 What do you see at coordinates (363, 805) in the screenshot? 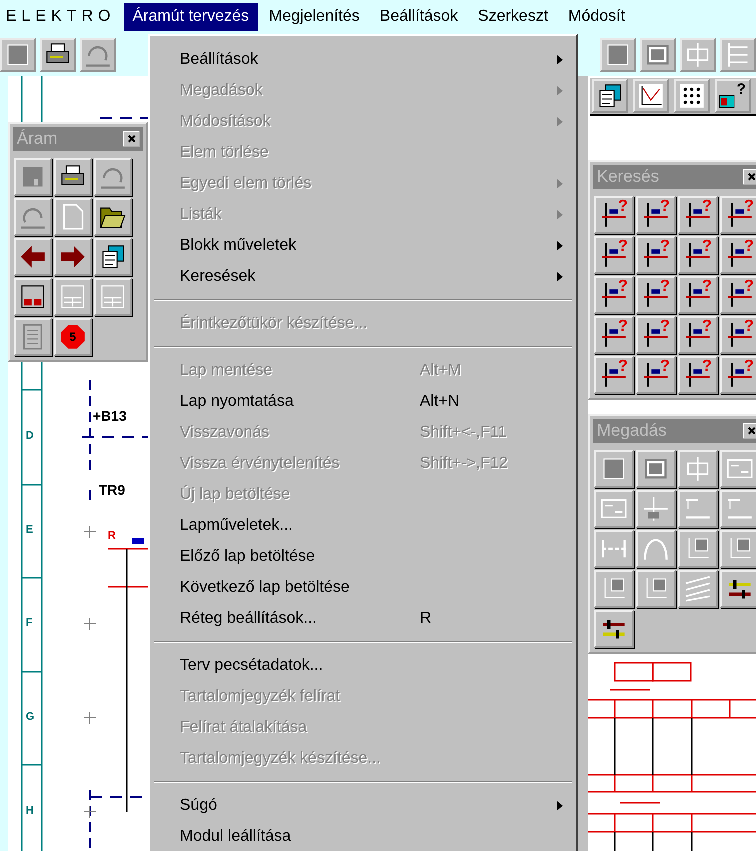
I see `menu-item: Súgó` at bounding box center [363, 805].